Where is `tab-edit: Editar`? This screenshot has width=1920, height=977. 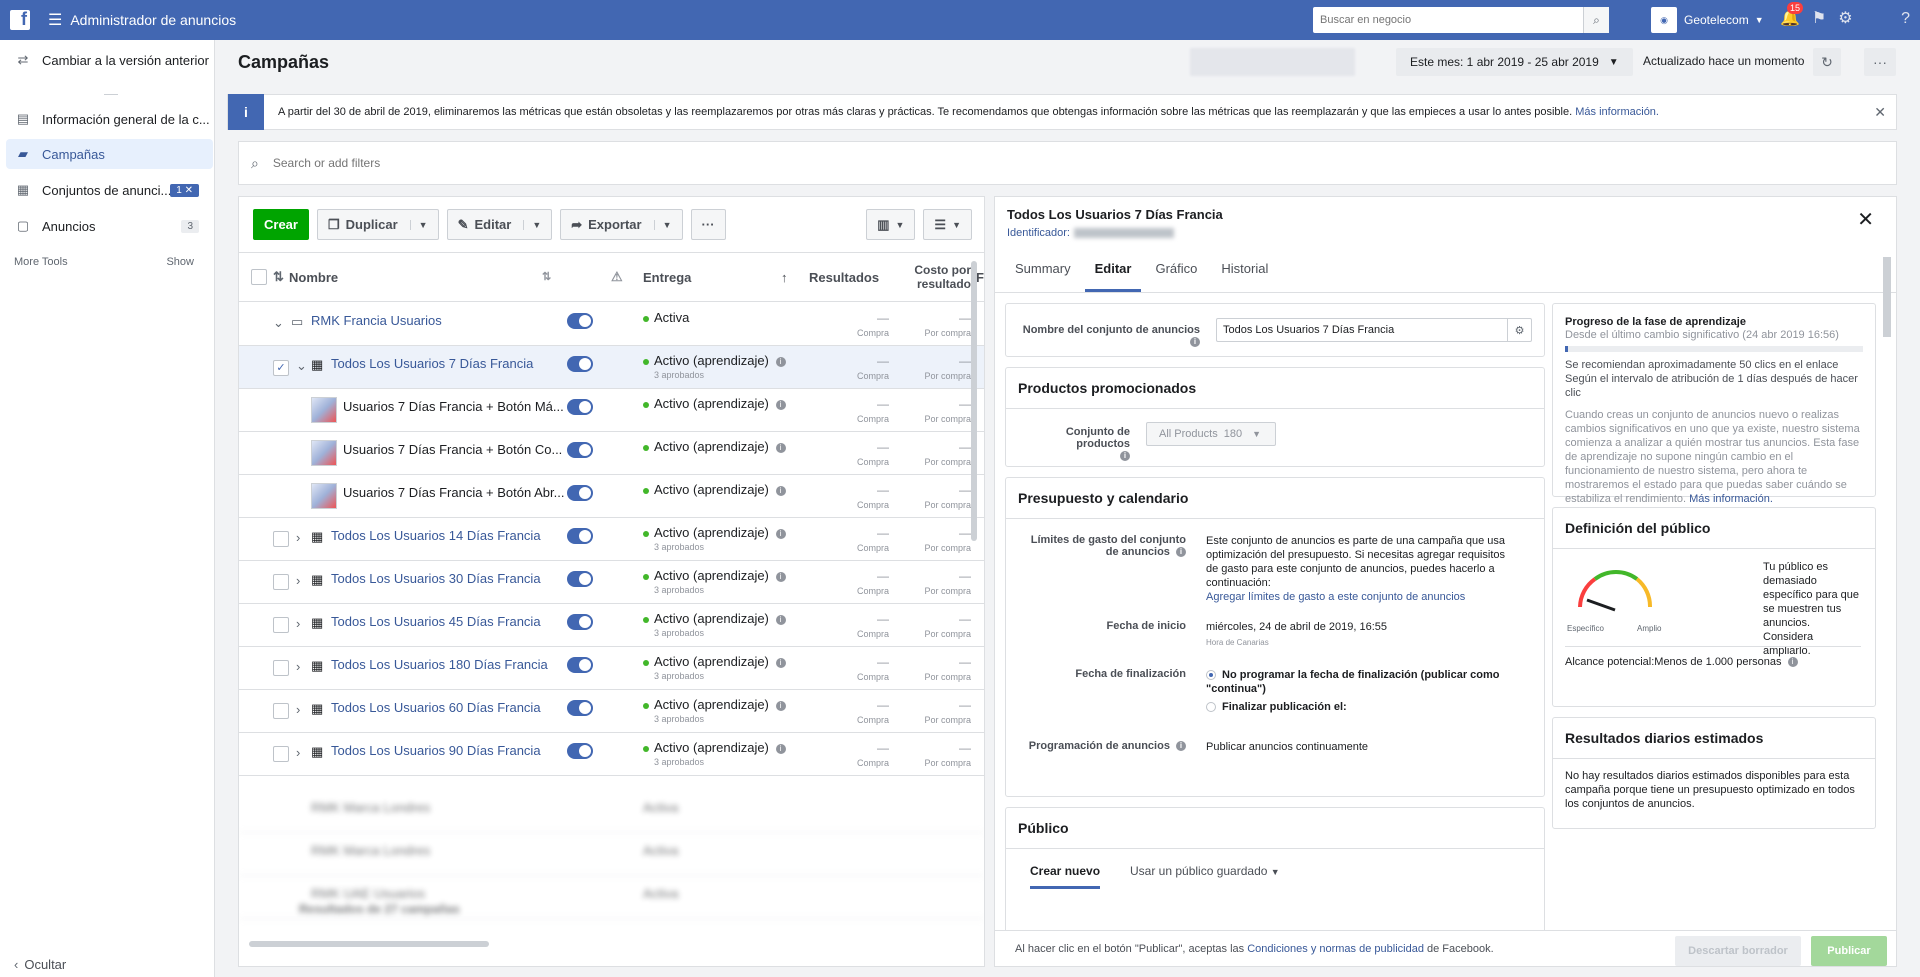 tab-edit: Editar is located at coordinates (1113, 271).